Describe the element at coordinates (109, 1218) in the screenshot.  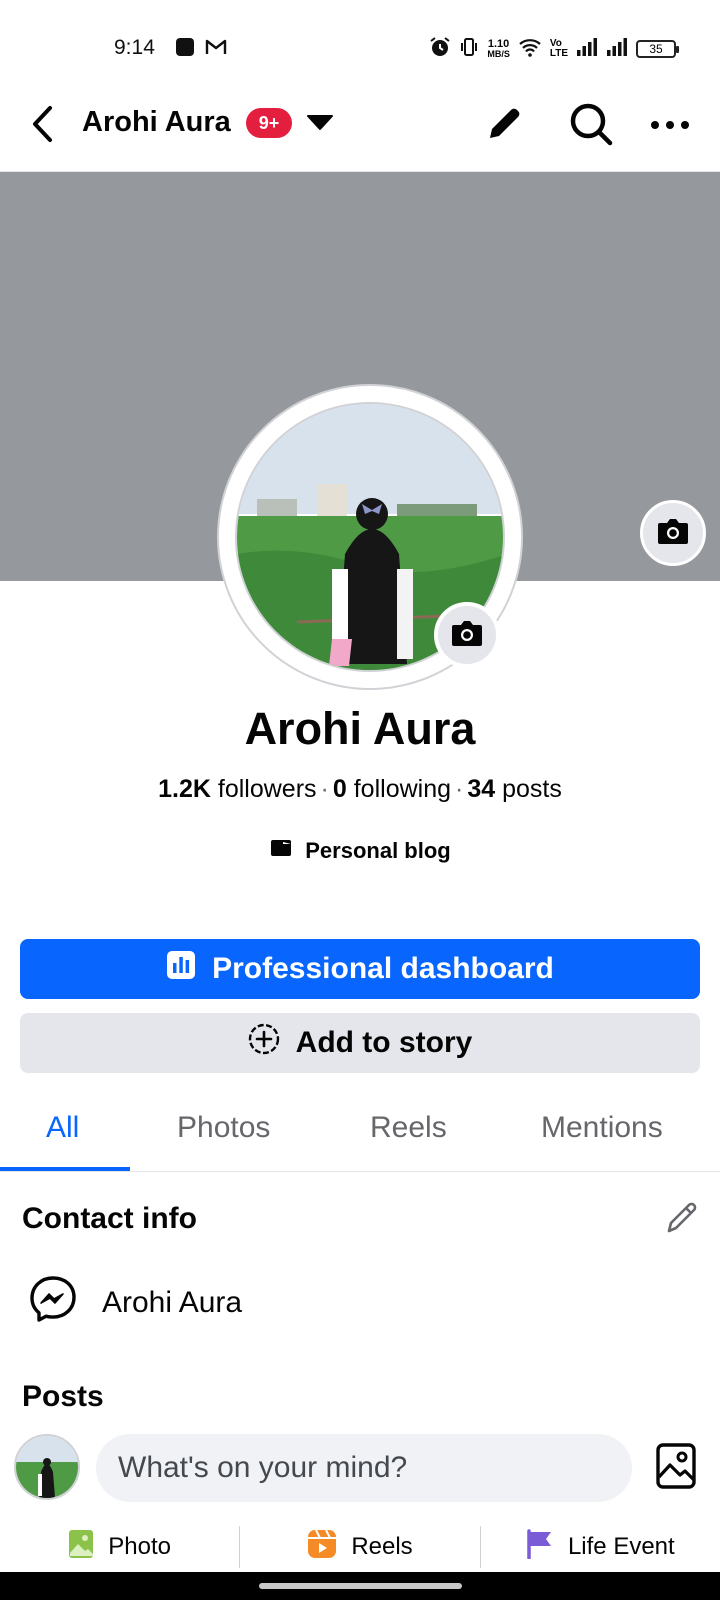
I see `contact-info-title: Contact info` at that location.